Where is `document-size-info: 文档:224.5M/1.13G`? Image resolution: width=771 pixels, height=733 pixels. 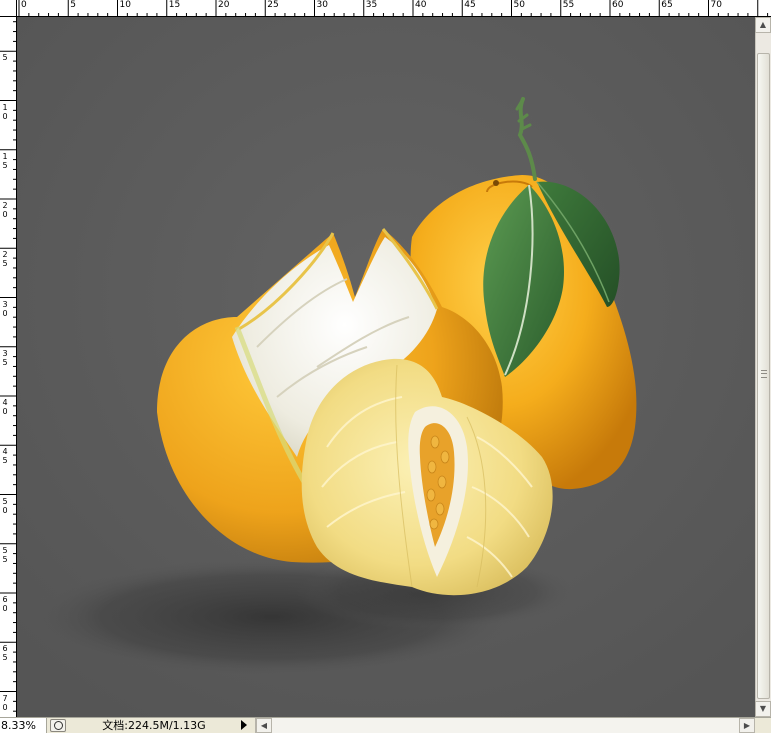
document-size-info: 文档:224.5M/1.13G is located at coordinates (154, 725).